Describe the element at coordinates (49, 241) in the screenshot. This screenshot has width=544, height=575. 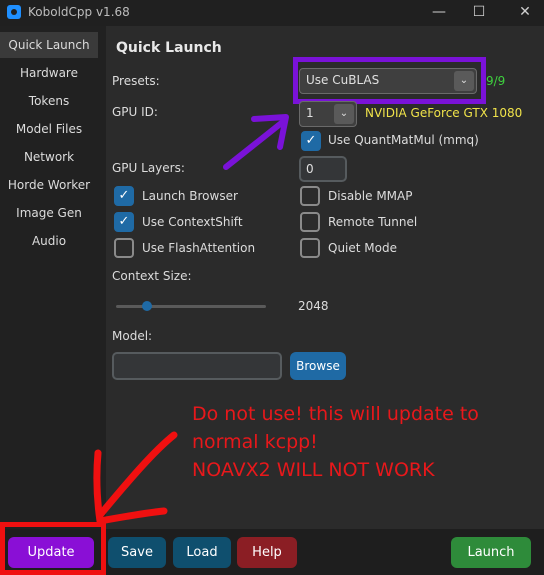
I see `sidebar-item-audio: Audio` at that location.